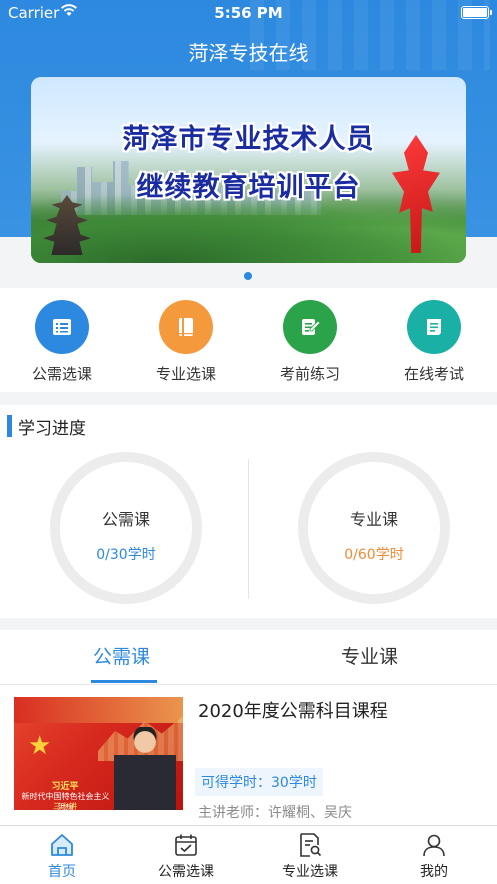 Image resolution: width=497 pixels, height=884 pixels. I want to click on course-teacher: 主讲老师：许耀桐、吴庆, so click(275, 813).